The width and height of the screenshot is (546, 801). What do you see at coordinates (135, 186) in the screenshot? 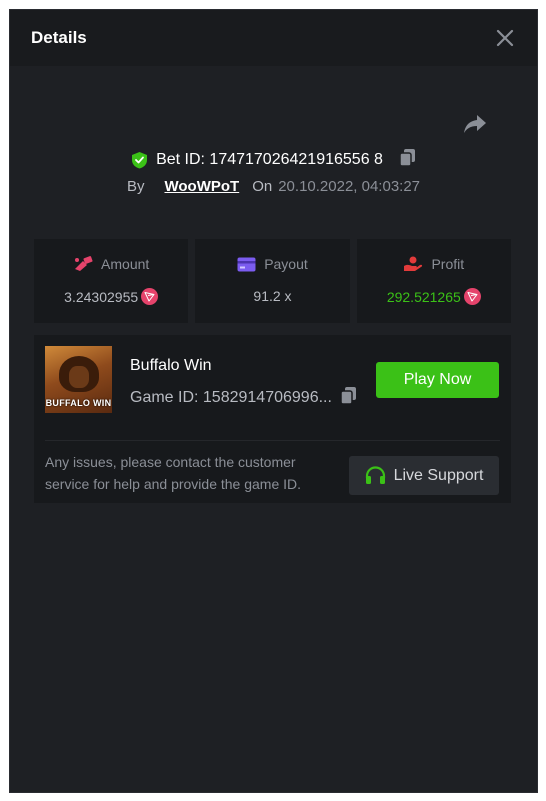
I see `by-label: By` at bounding box center [135, 186].